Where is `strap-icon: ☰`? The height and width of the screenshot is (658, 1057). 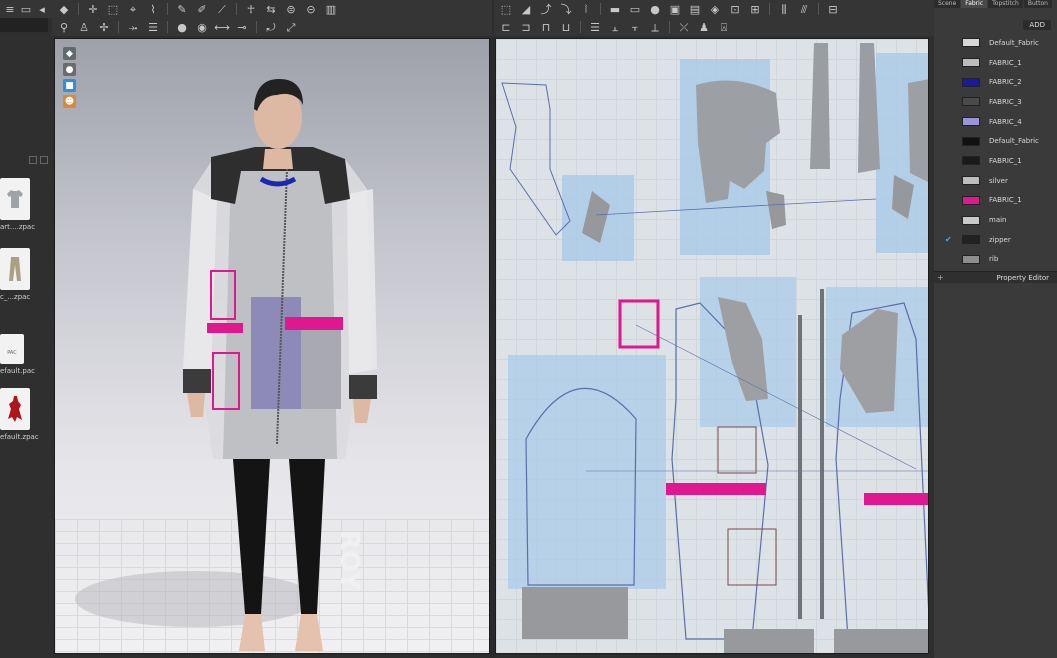 strap-icon: ☰ is located at coordinates (153, 27).